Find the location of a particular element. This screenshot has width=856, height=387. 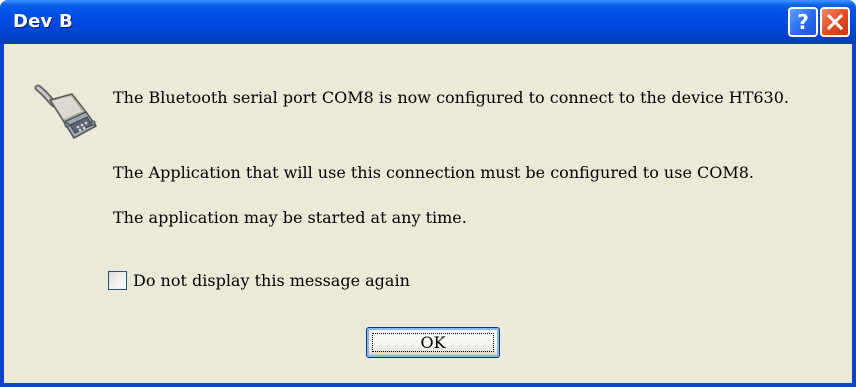

window-title: Dev B is located at coordinates (43, 21).